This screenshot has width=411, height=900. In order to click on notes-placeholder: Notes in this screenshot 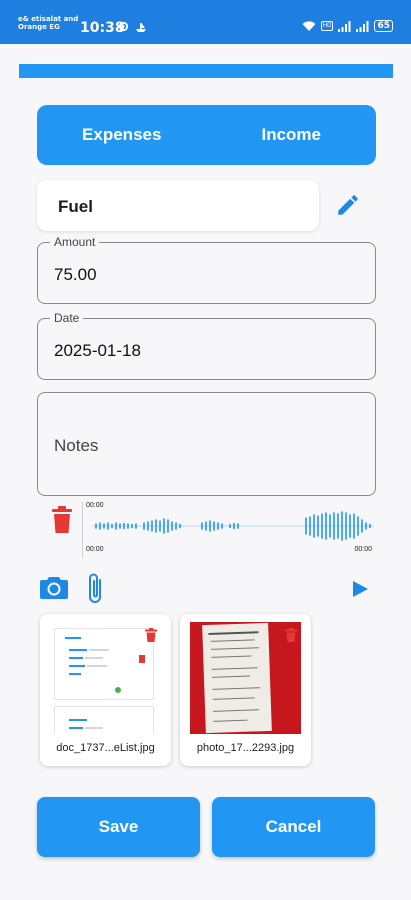, I will do `click(76, 445)`.